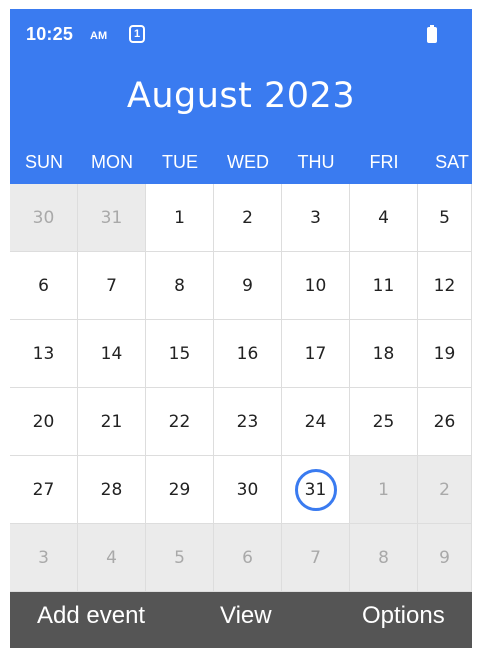 Image resolution: width=481 pixels, height=648 pixels. What do you see at coordinates (180, 162) in the screenshot?
I see `dow-tue: TUE` at bounding box center [180, 162].